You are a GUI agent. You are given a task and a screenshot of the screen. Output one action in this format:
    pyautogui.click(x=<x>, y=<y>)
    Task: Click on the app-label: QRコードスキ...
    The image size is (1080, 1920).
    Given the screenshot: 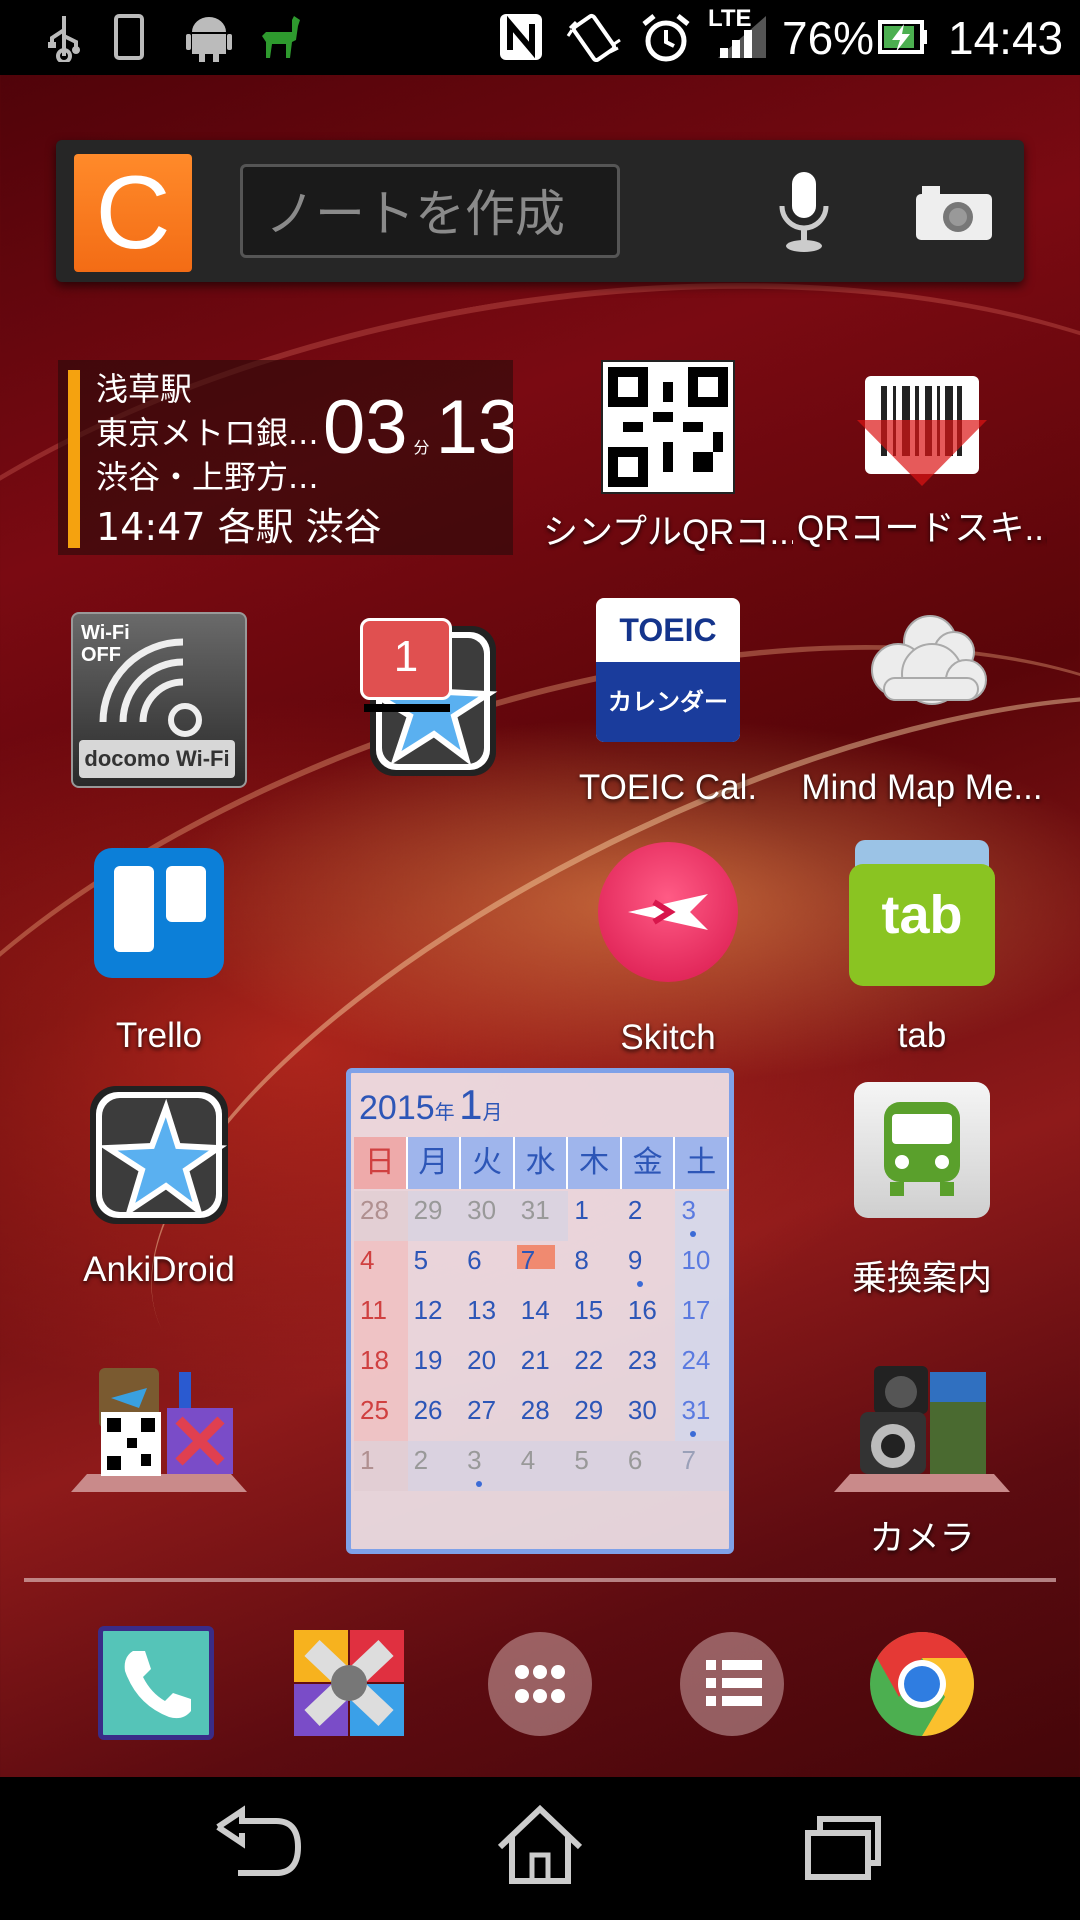 What is the action you would take?
    pyautogui.click(x=922, y=528)
    